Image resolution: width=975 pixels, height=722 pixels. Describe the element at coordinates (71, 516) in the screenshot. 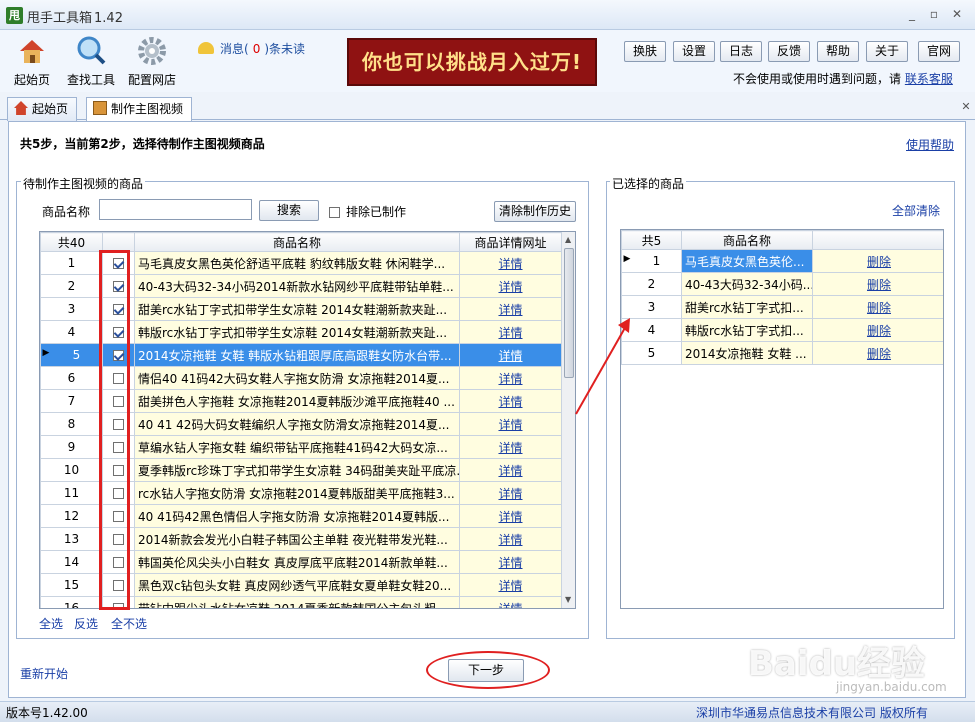

I see `row-number: 12` at that location.